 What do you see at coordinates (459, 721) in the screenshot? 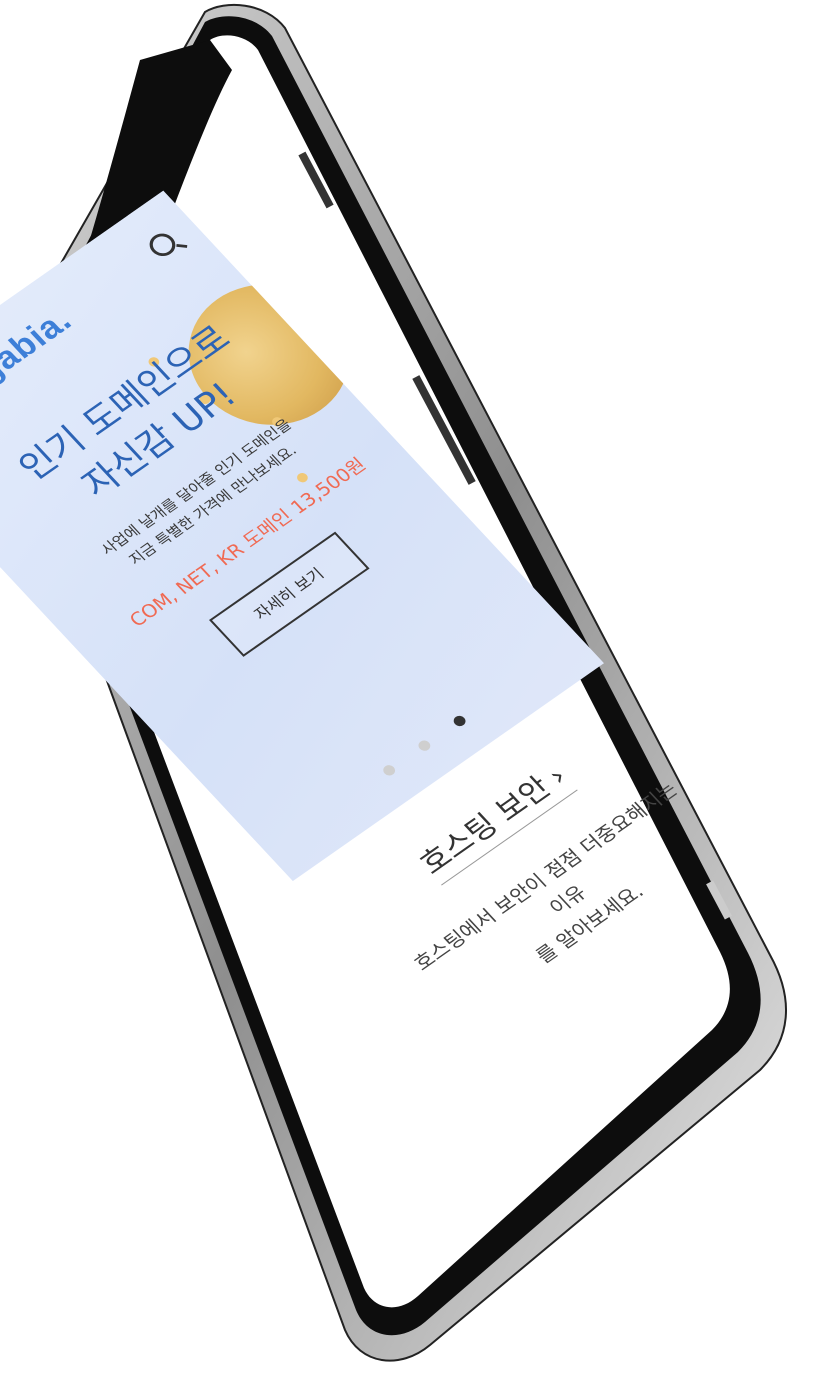
I see `pager-dot-active` at bounding box center [459, 721].